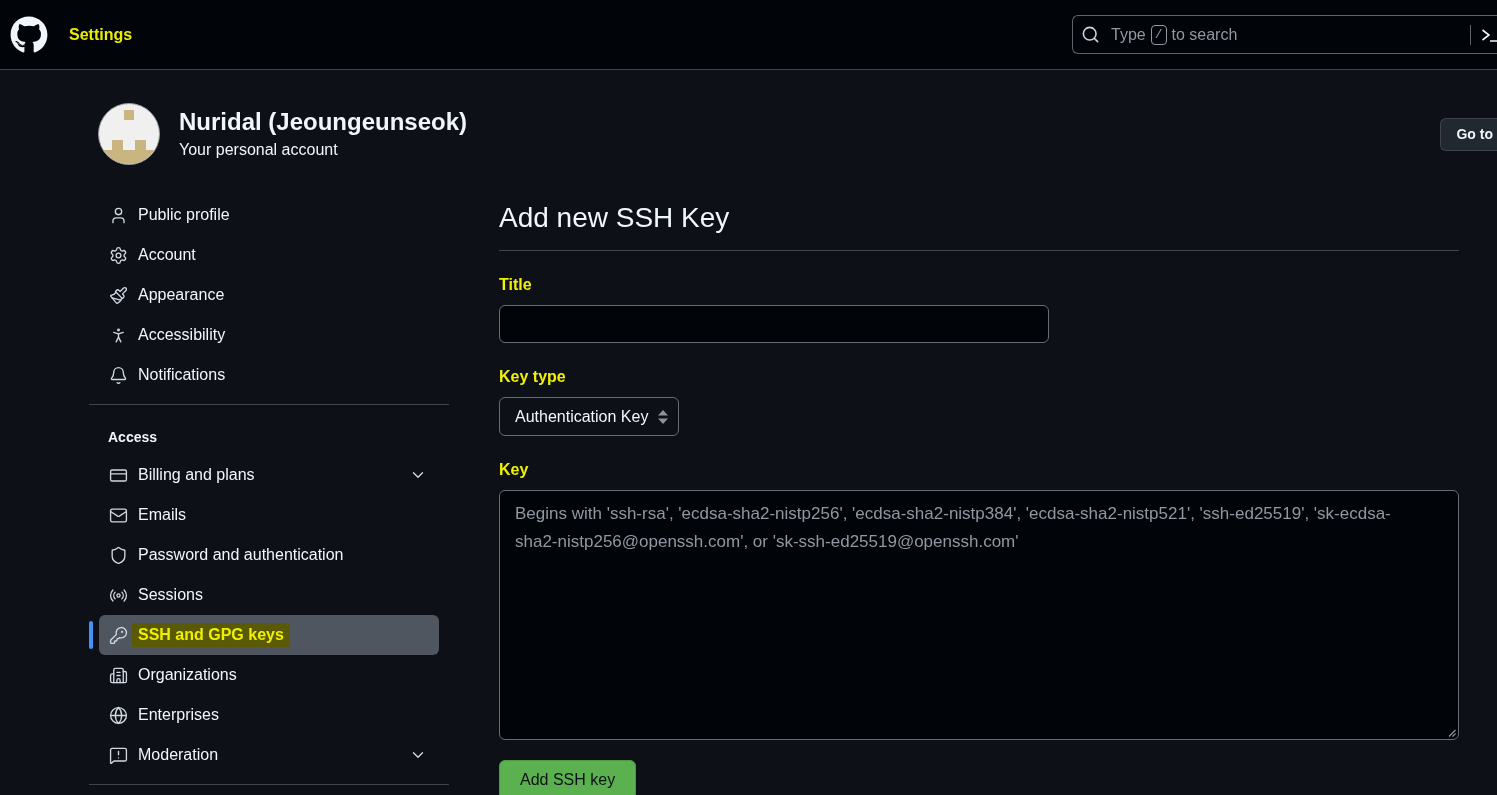 Image resolution: width=1497 pixels, height=795 pixels. Describe the element at coordinates (568, 777) in the screenshot. I see `add-ssh-key-button: Add SSH key` at that location.